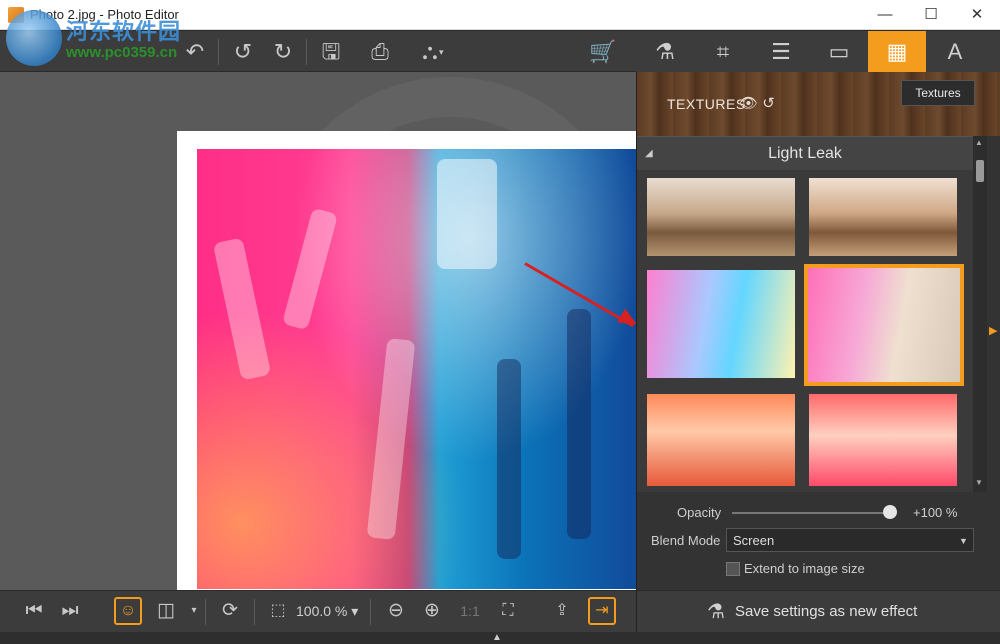 This screenshot has height=644, width=1000. Describe the element at coordinates (603, 52) in the screenshot. I see `cart-icon: 🛒` at that location.